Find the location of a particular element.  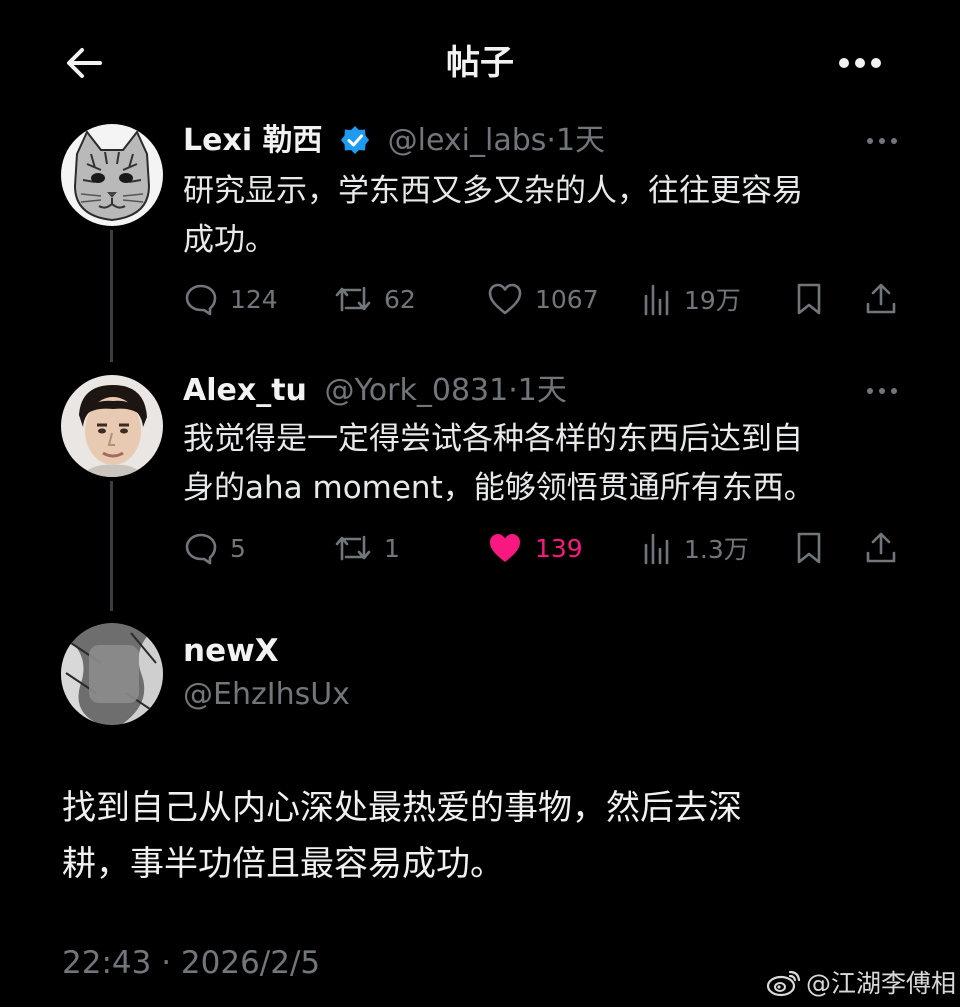

like-count: 1067 is located at coordinates (567, 299).